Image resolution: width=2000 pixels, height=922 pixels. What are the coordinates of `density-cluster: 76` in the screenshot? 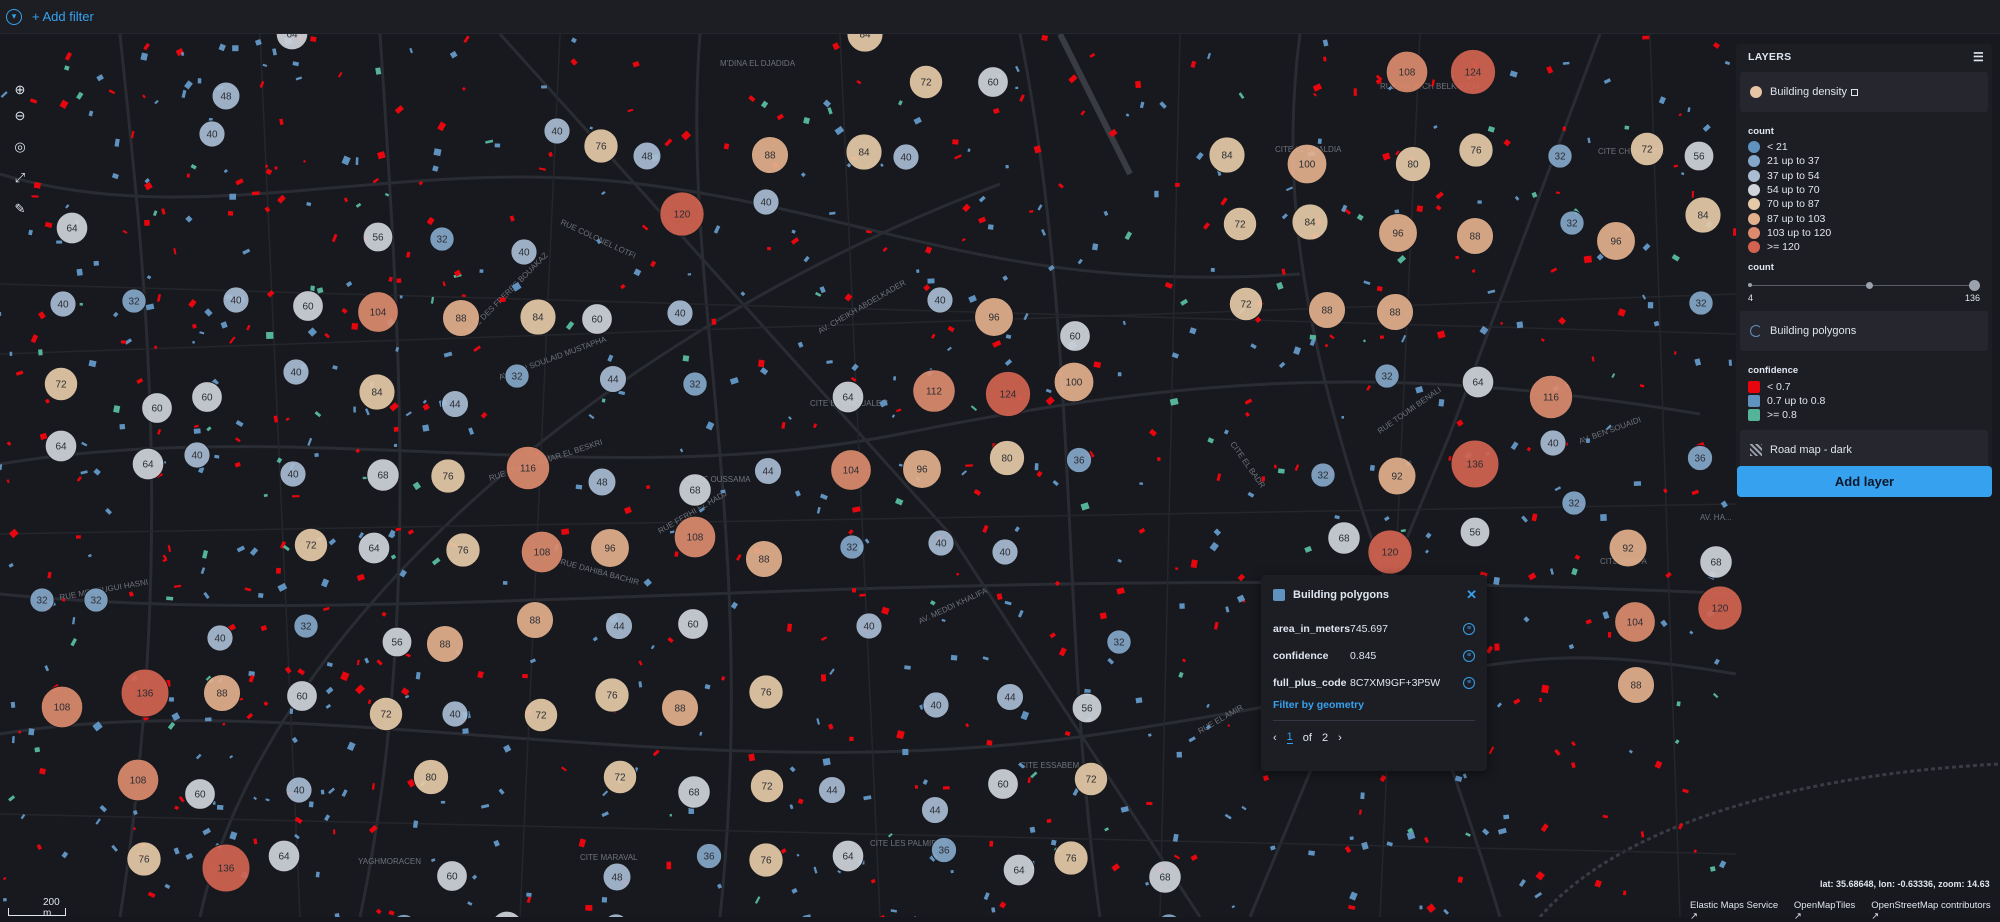 It's located at (612, 695).